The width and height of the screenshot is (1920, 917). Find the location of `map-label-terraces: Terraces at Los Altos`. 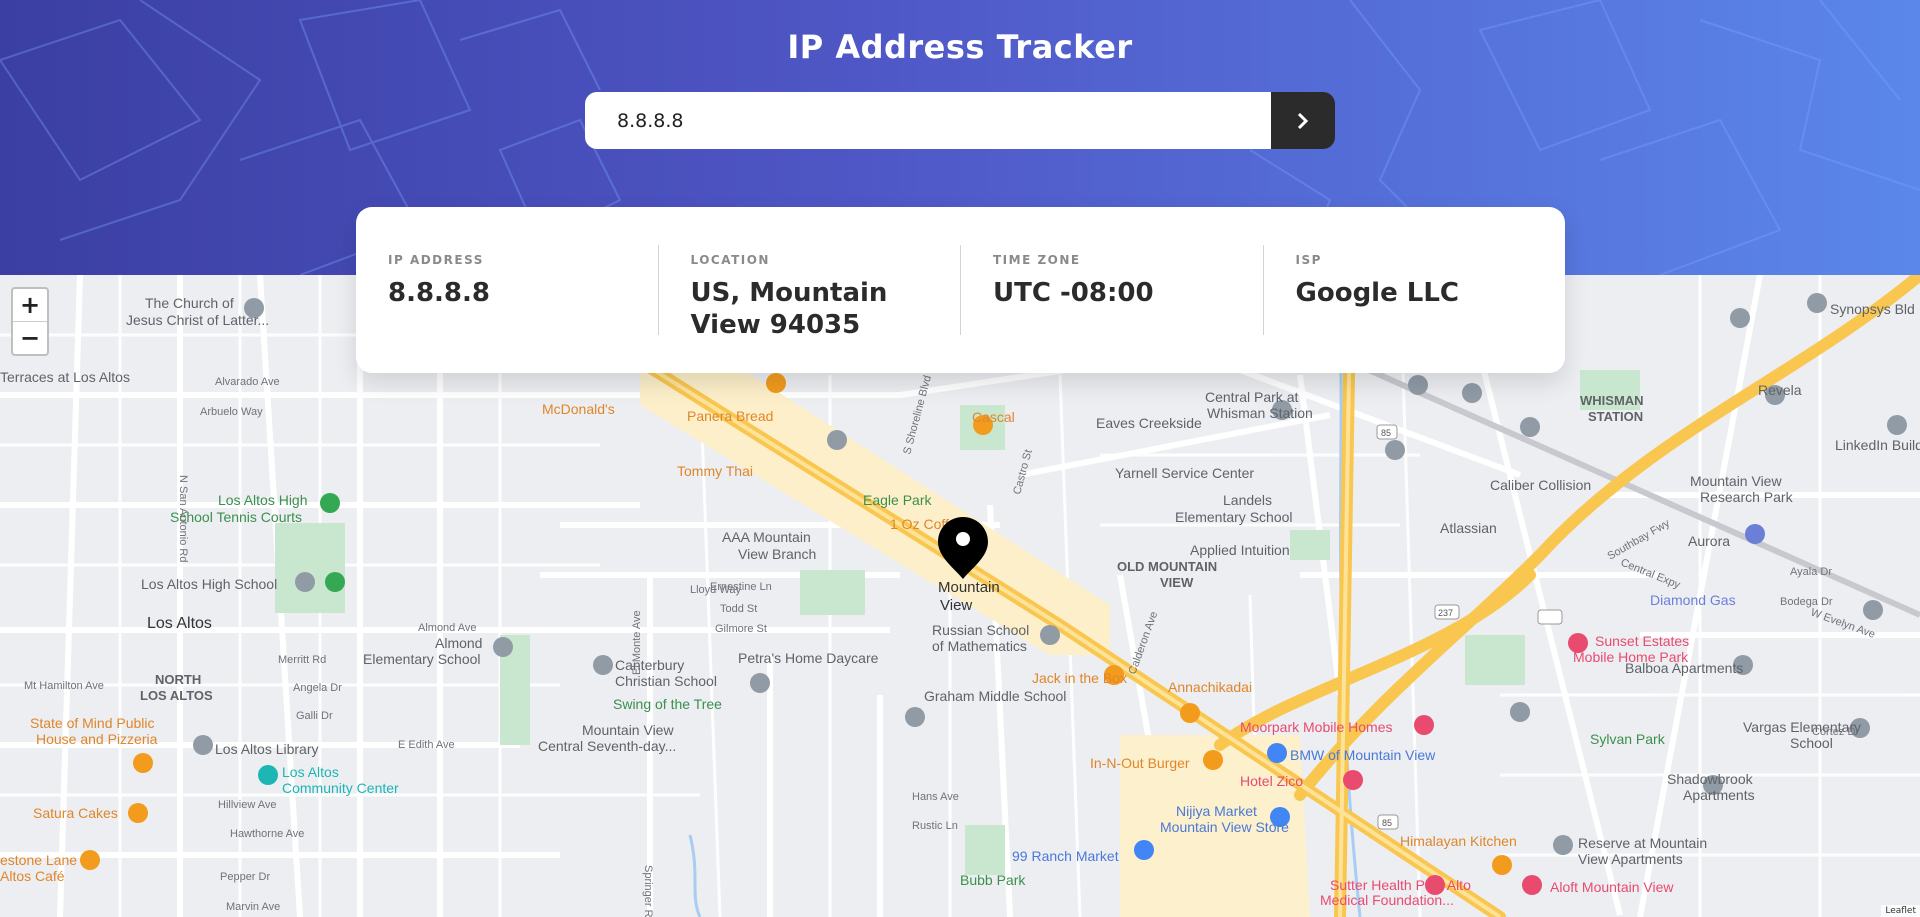

map-label-terraces: Terraces at Los Altos is located at coordinates (65, 377).